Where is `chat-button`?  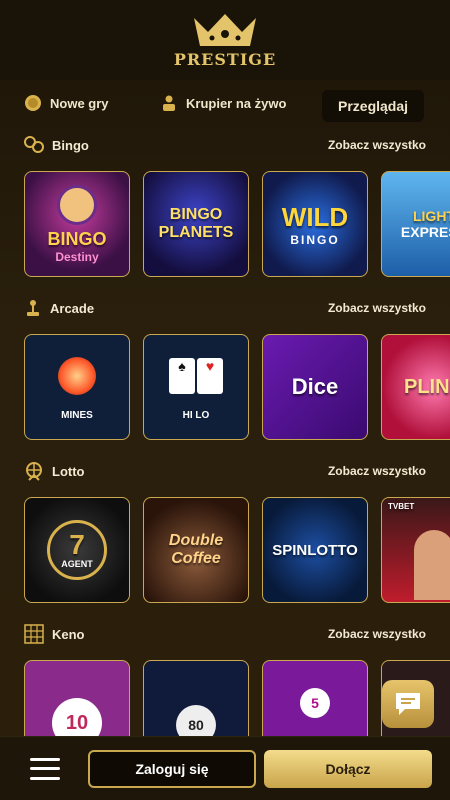
chat-button is located at coordinates (408, 704).